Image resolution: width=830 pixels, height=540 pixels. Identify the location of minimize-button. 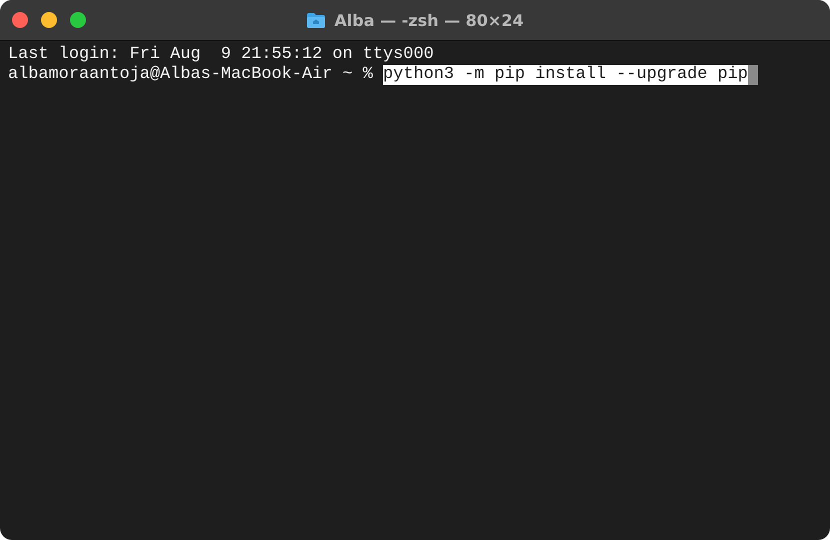
(49, 20).